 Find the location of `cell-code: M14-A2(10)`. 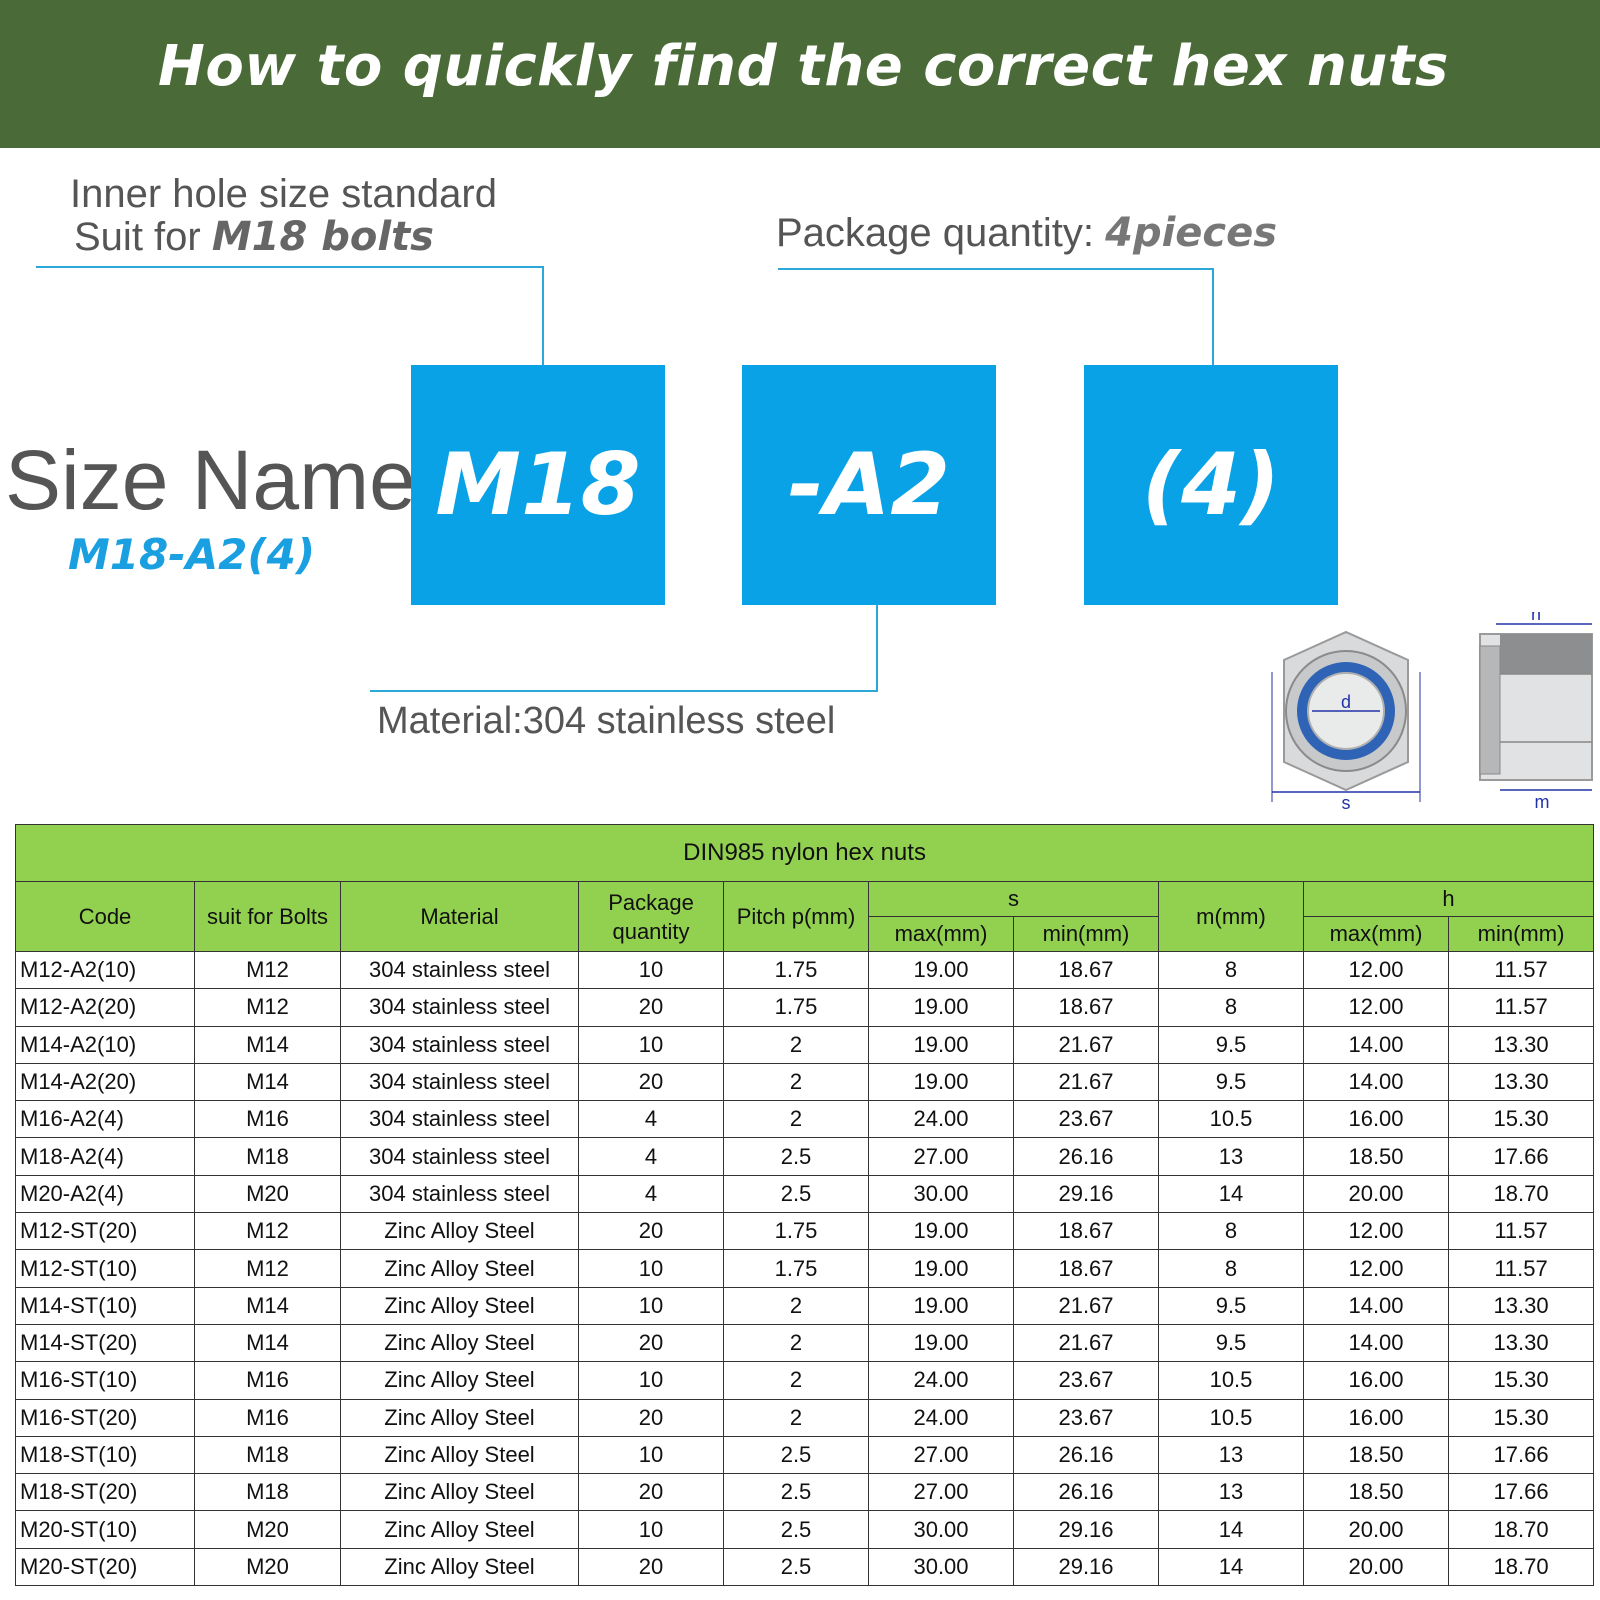

cell-code: M14-A2(10) is located at coordinates (105, 1044).